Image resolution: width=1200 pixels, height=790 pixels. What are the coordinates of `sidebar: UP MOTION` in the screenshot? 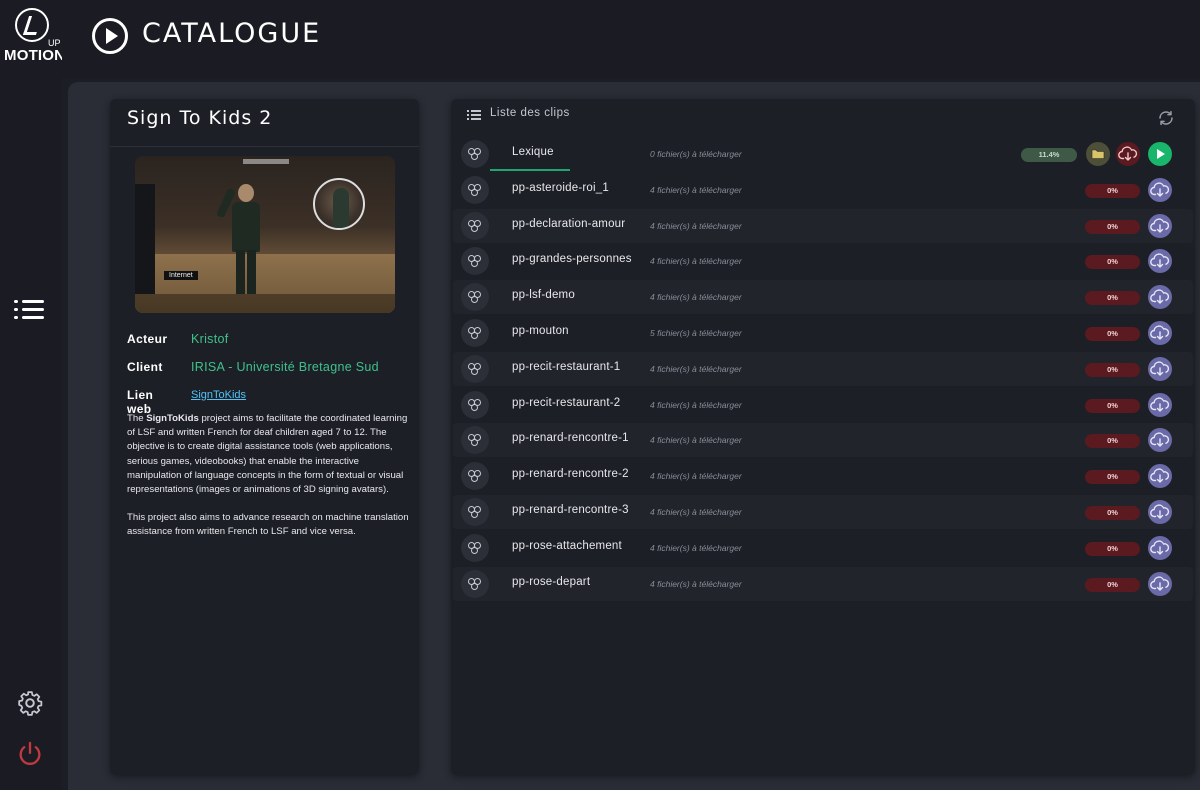 It's located at (32, 395).